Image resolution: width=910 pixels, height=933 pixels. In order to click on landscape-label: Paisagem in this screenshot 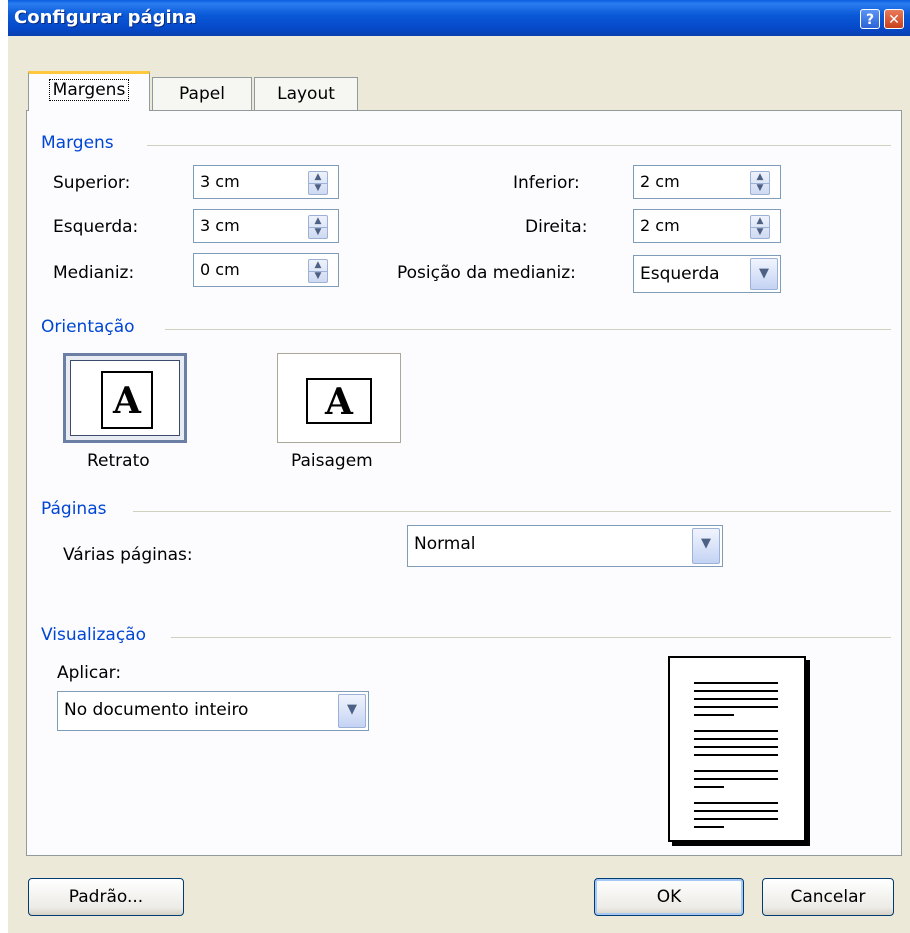, I will do `click(332, 461)`.